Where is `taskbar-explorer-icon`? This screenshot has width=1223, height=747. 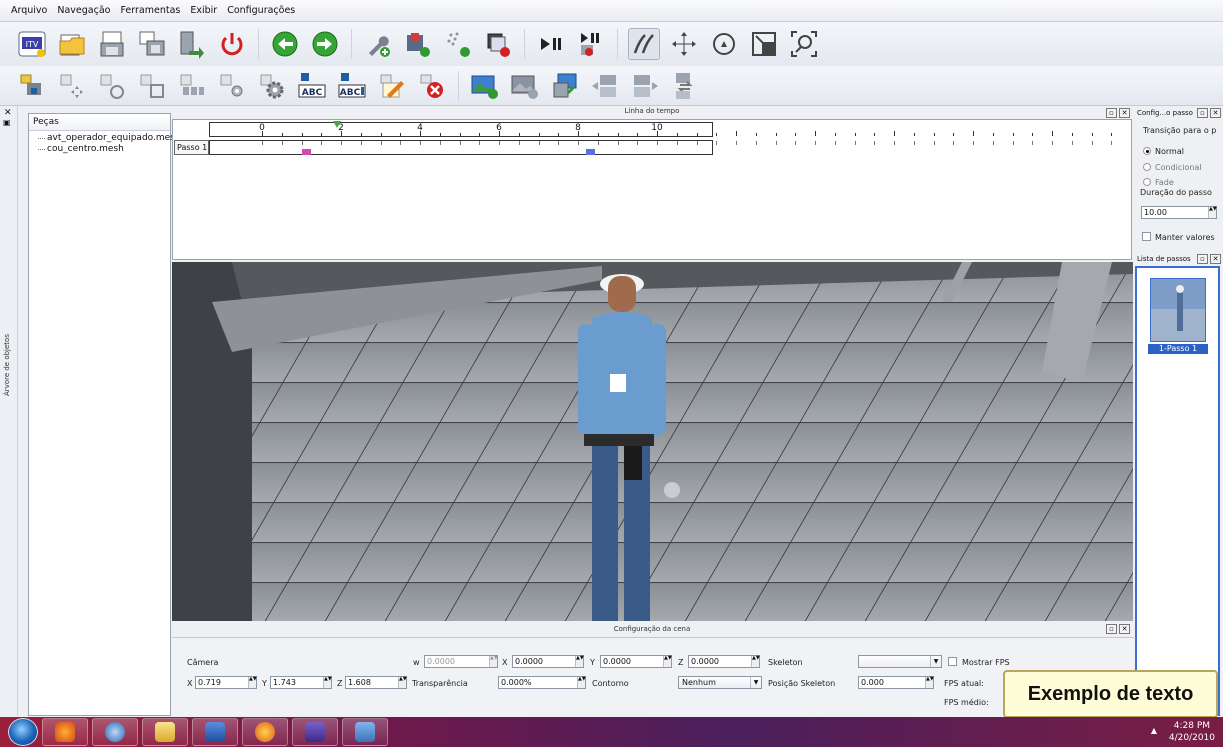 taskbar-explorer-icon is located at coordinates (165, 732).